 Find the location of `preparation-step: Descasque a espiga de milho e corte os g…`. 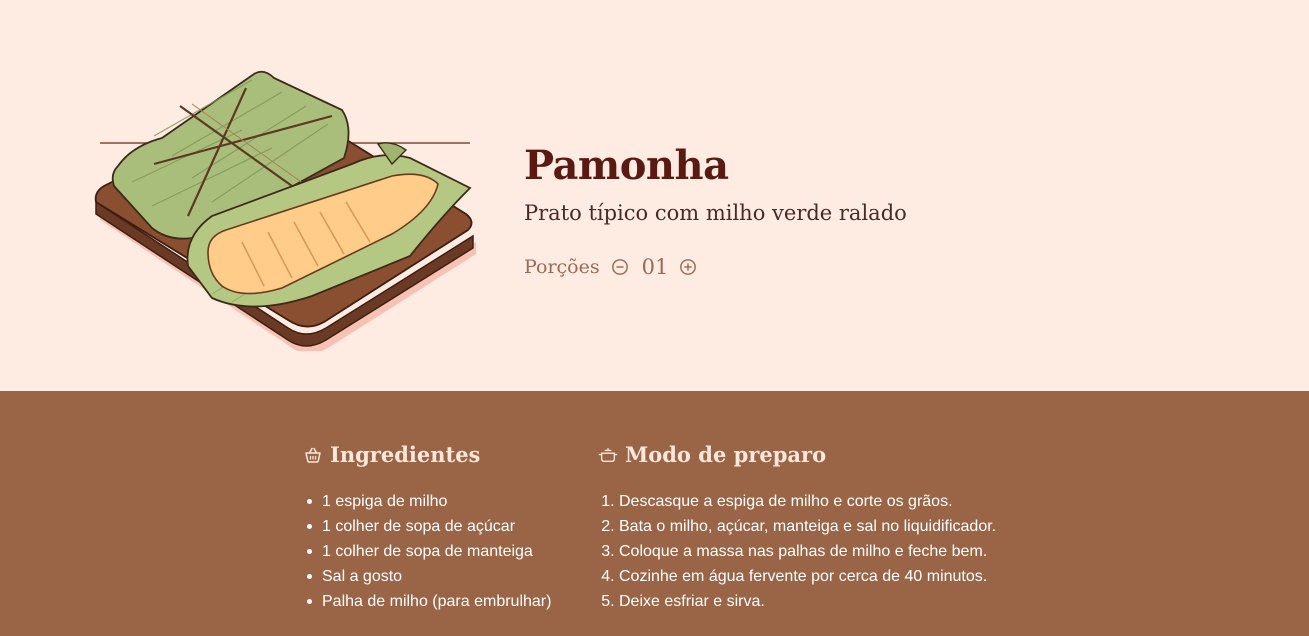

preparation-step: Descasque a espiga de milho e corte os g… is located at coordinates (807, 501).